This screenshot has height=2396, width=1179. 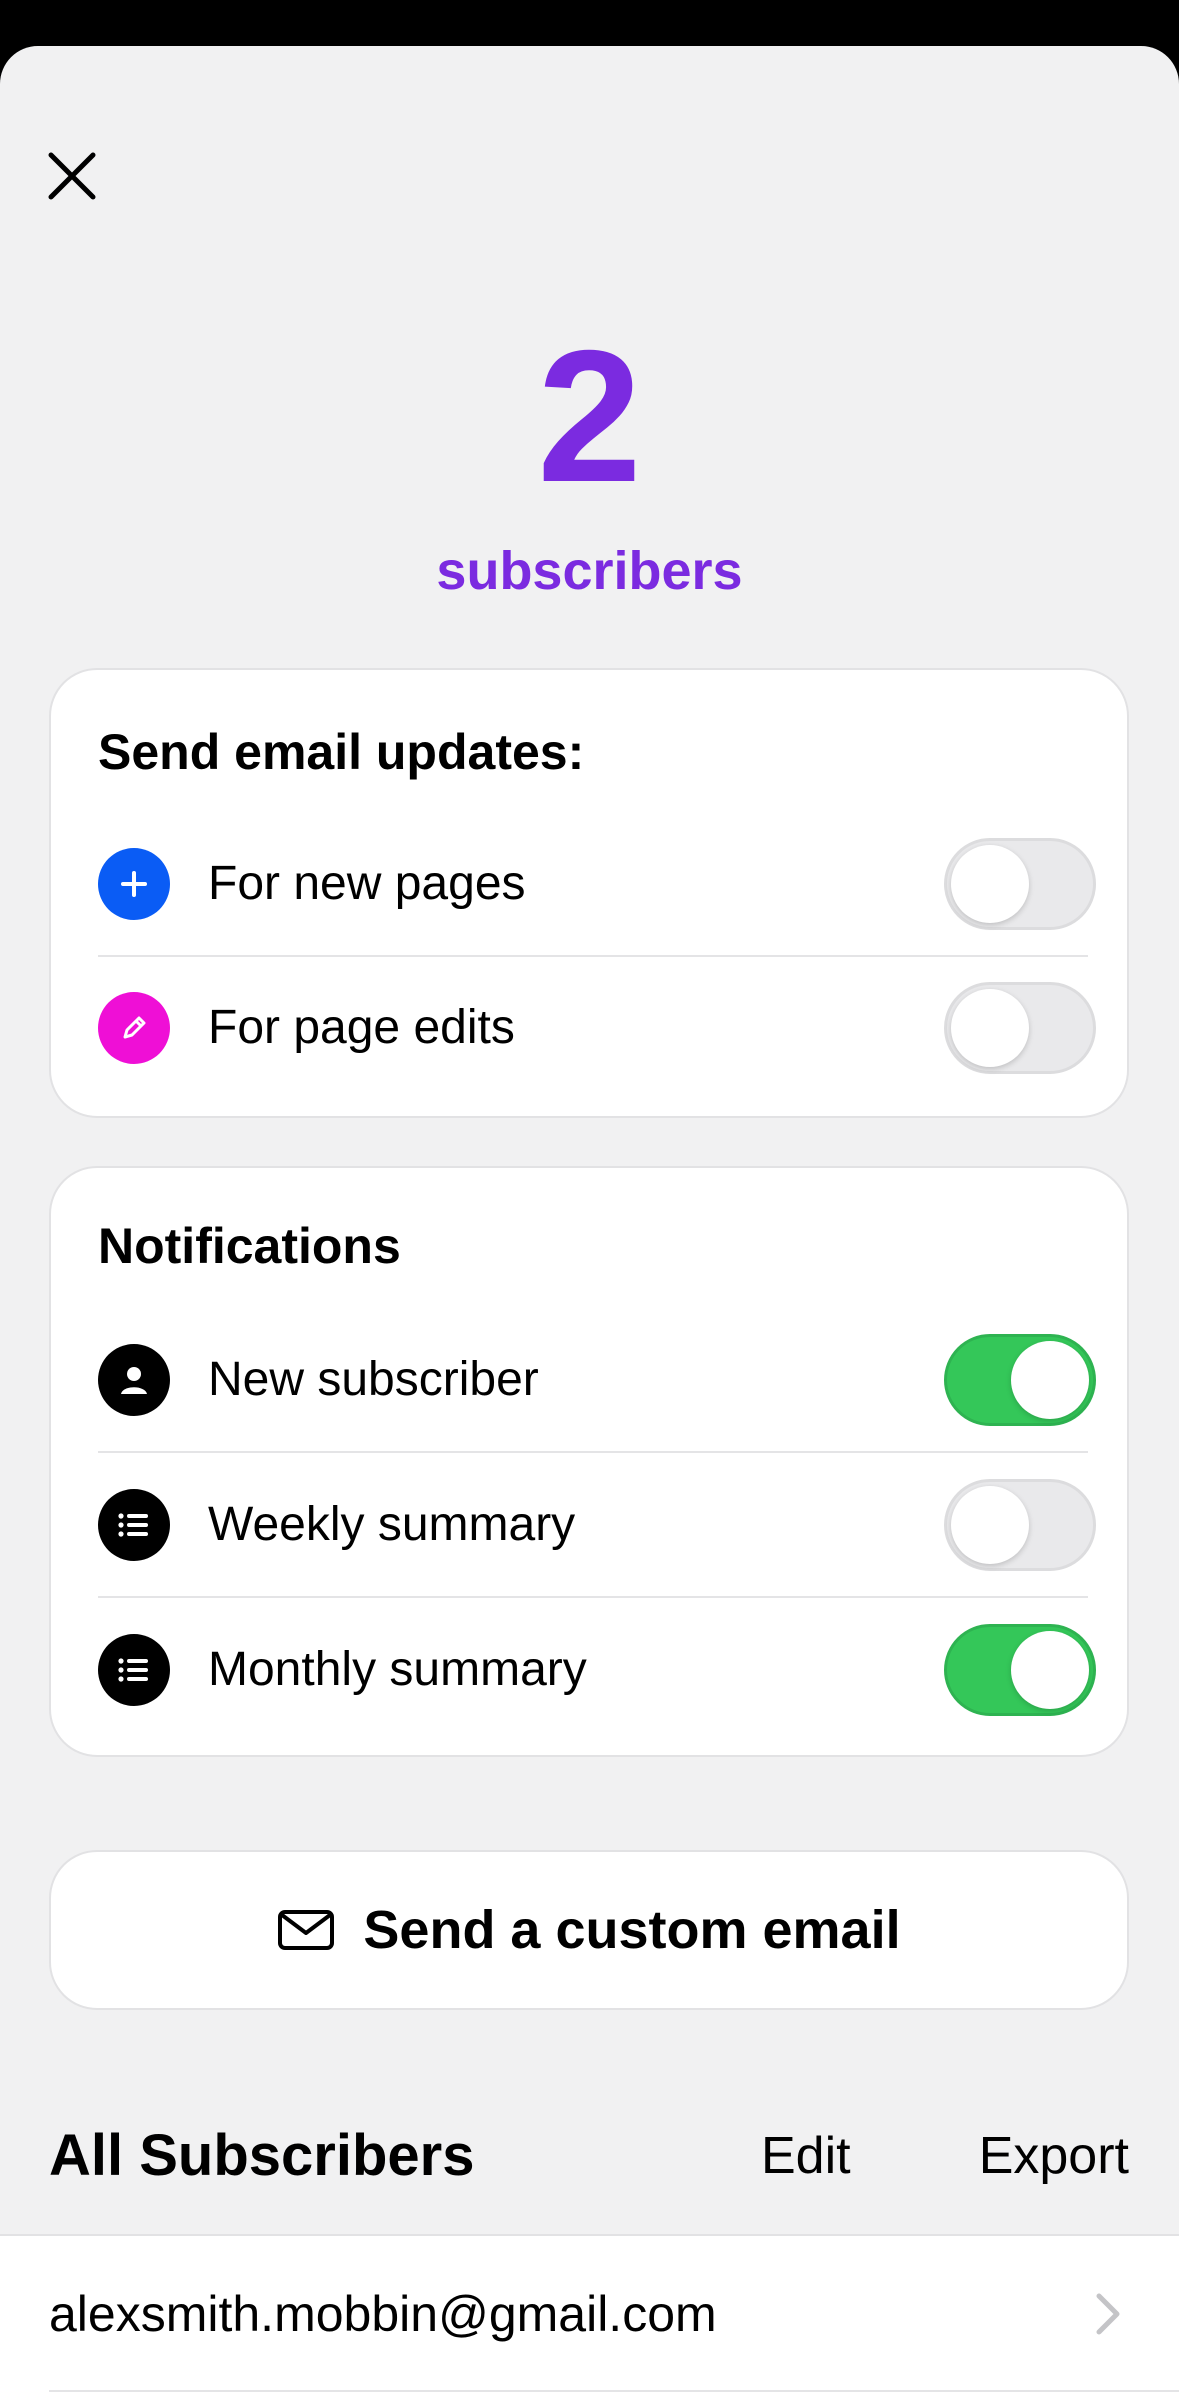 I want to click on plus-icon, so click(x=134, y=884).